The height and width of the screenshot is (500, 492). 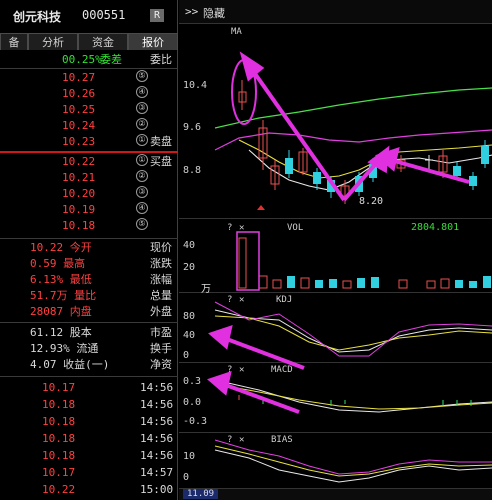 What do you see at coordinates (89, 226) in the screenshot?
I see `order-row-buy: 10.18 ⑤` at bounding box center [89, 226].